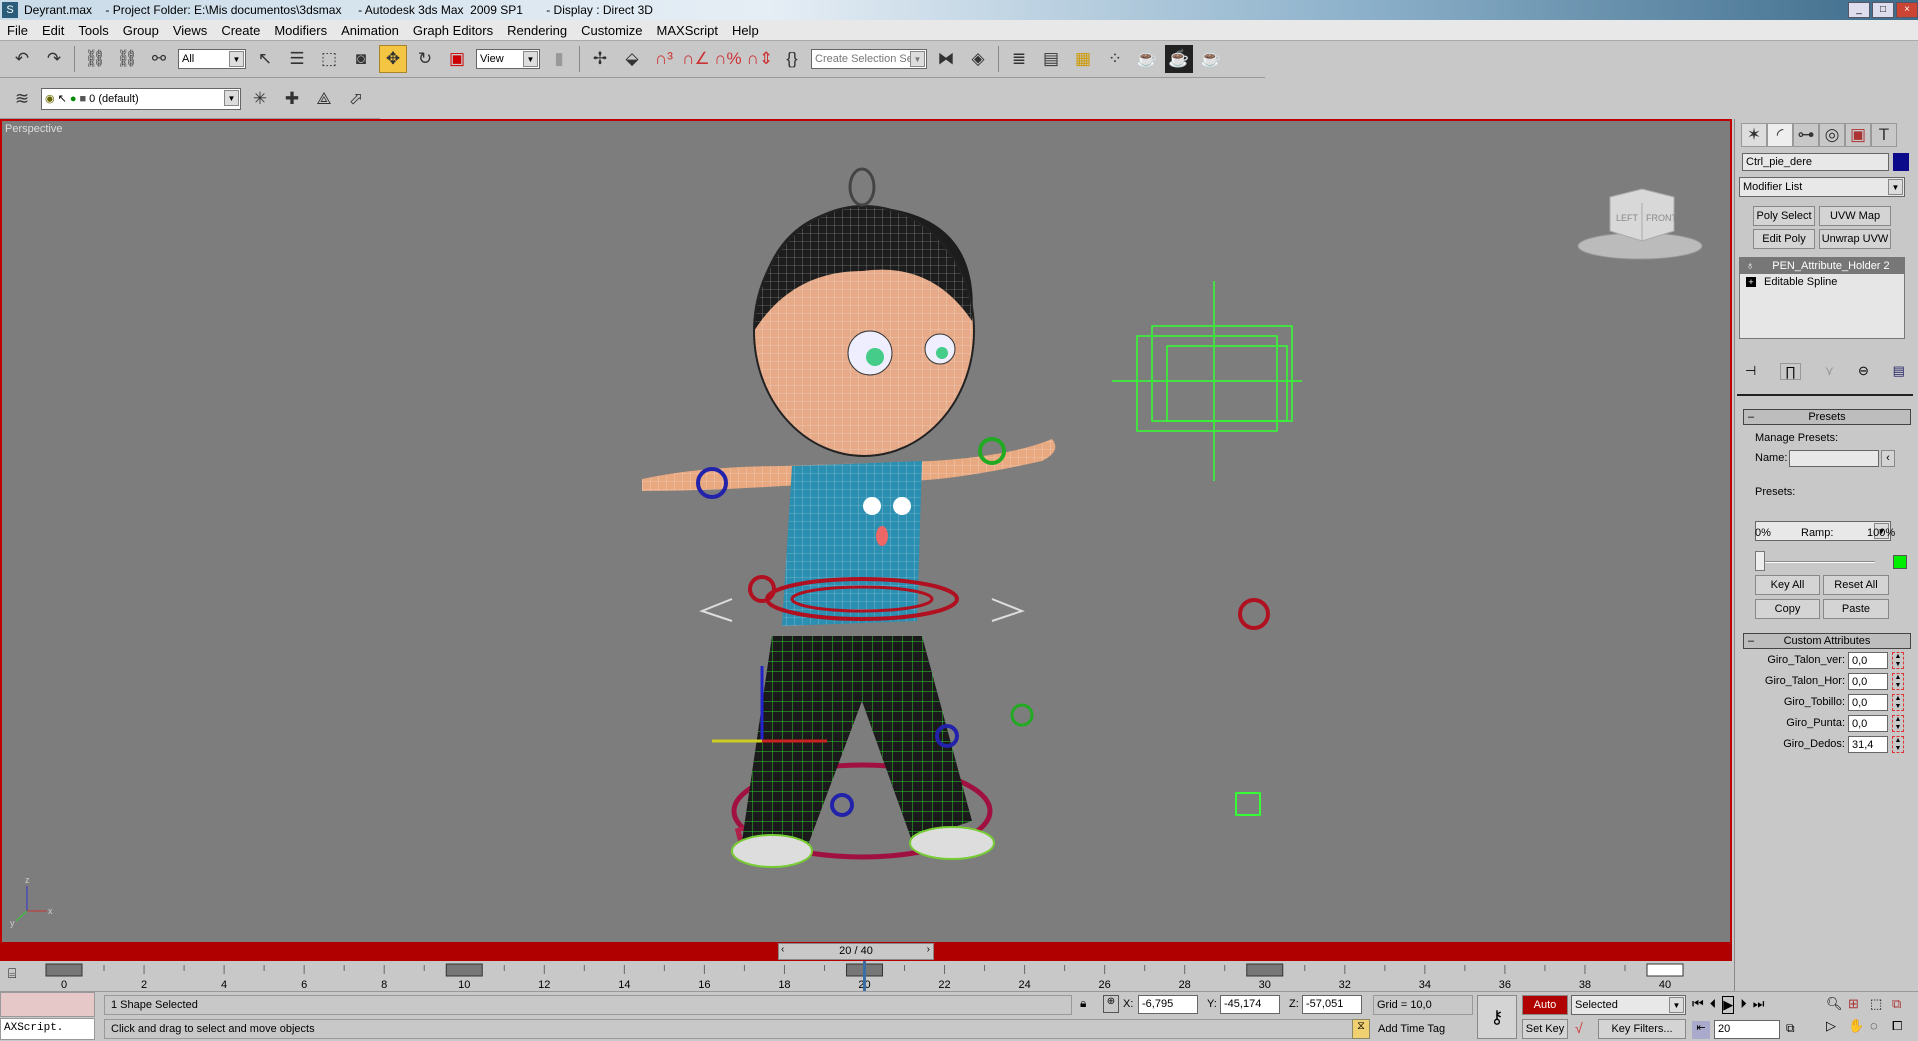 The width and height of the screenshot is (1918, 1041). What do you see at coordinates (1545, 1029) in the screenshot?
I see `set-key-button: Set Key` at bounding box center [1545, 1029].